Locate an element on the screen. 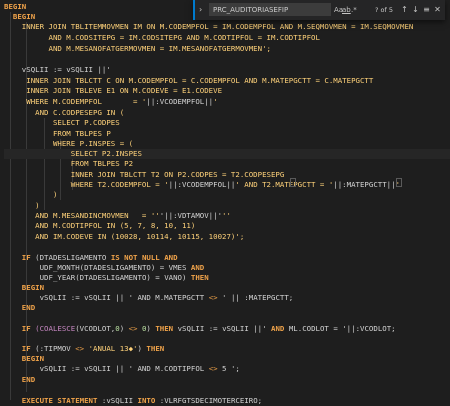 Image resolution: width=450 pixels, height=406 pixels. code-token: AND M.CODTIPFOL IN (5, 7, 8, 10, 11) is located at coordinates (100, 225).